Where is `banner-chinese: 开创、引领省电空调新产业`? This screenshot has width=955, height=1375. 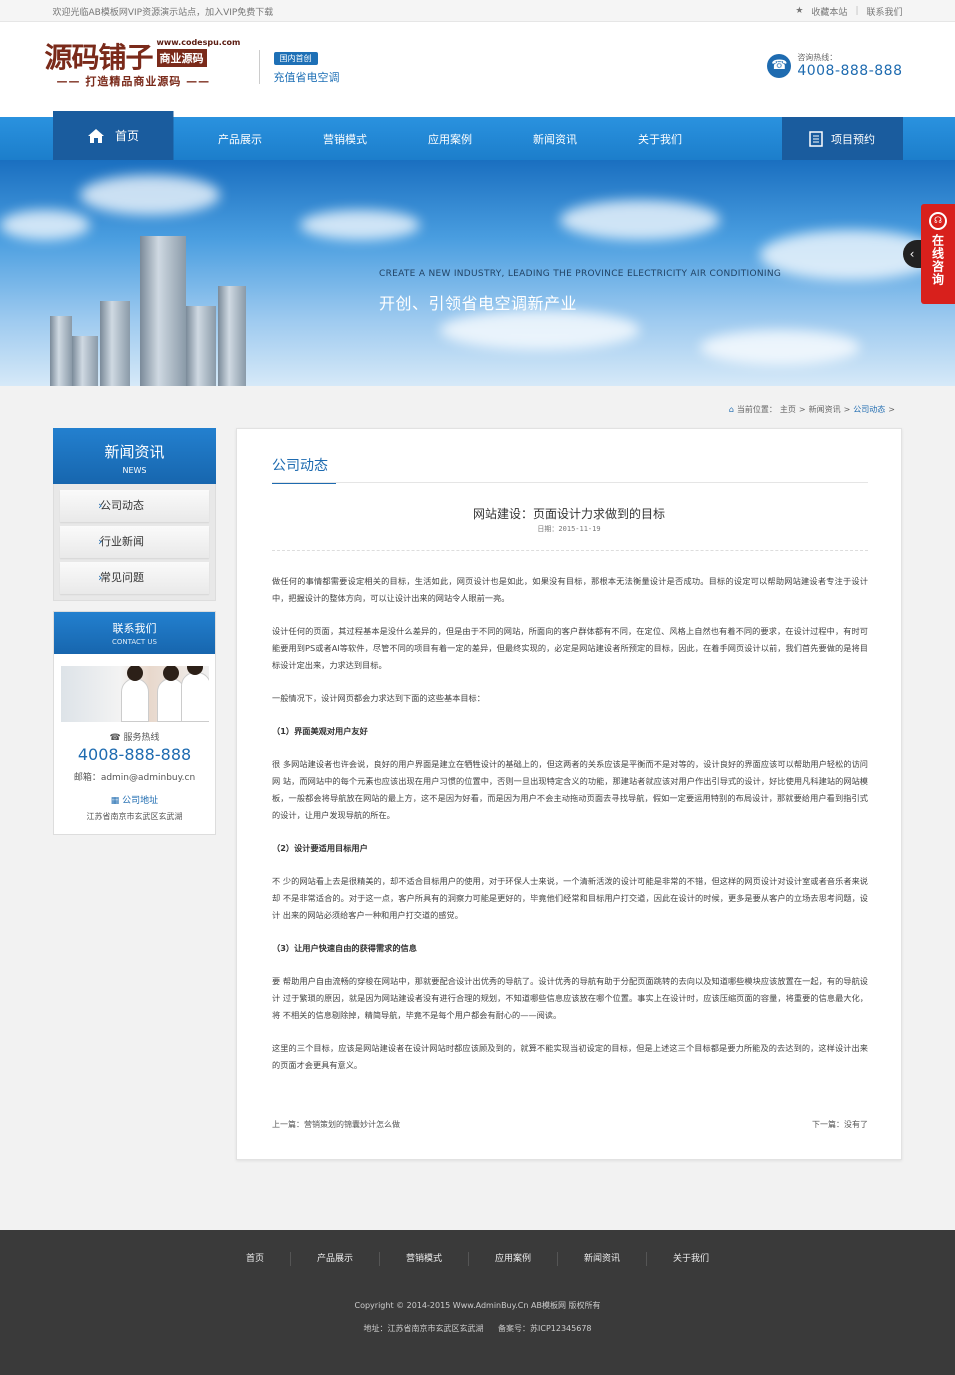 banner-chinese: 开创、引领省电空调新产业 is located at coordinates (478, 303).